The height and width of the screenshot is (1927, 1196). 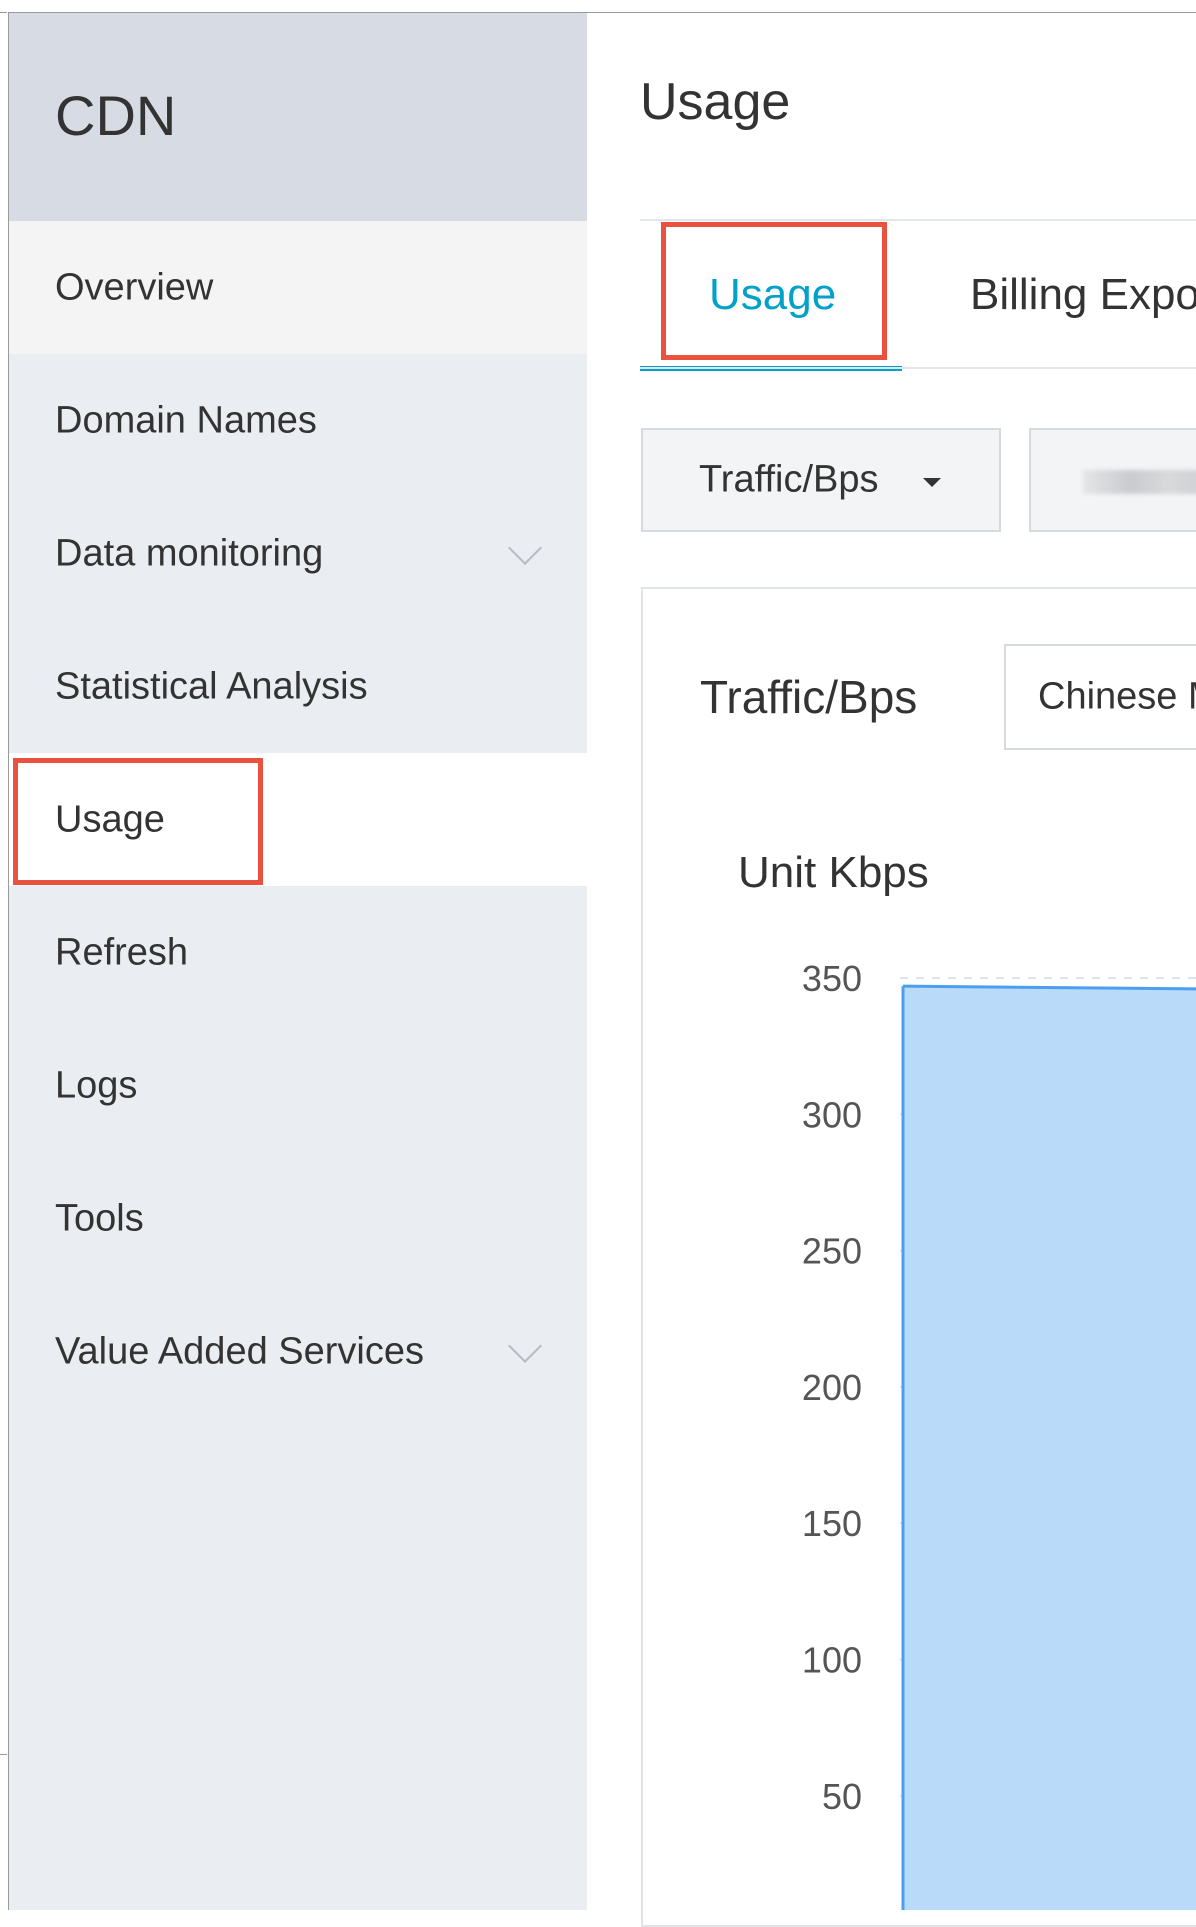 I want to click on sidebar-item-refresh: Refresh, so click(x=298, y=952).